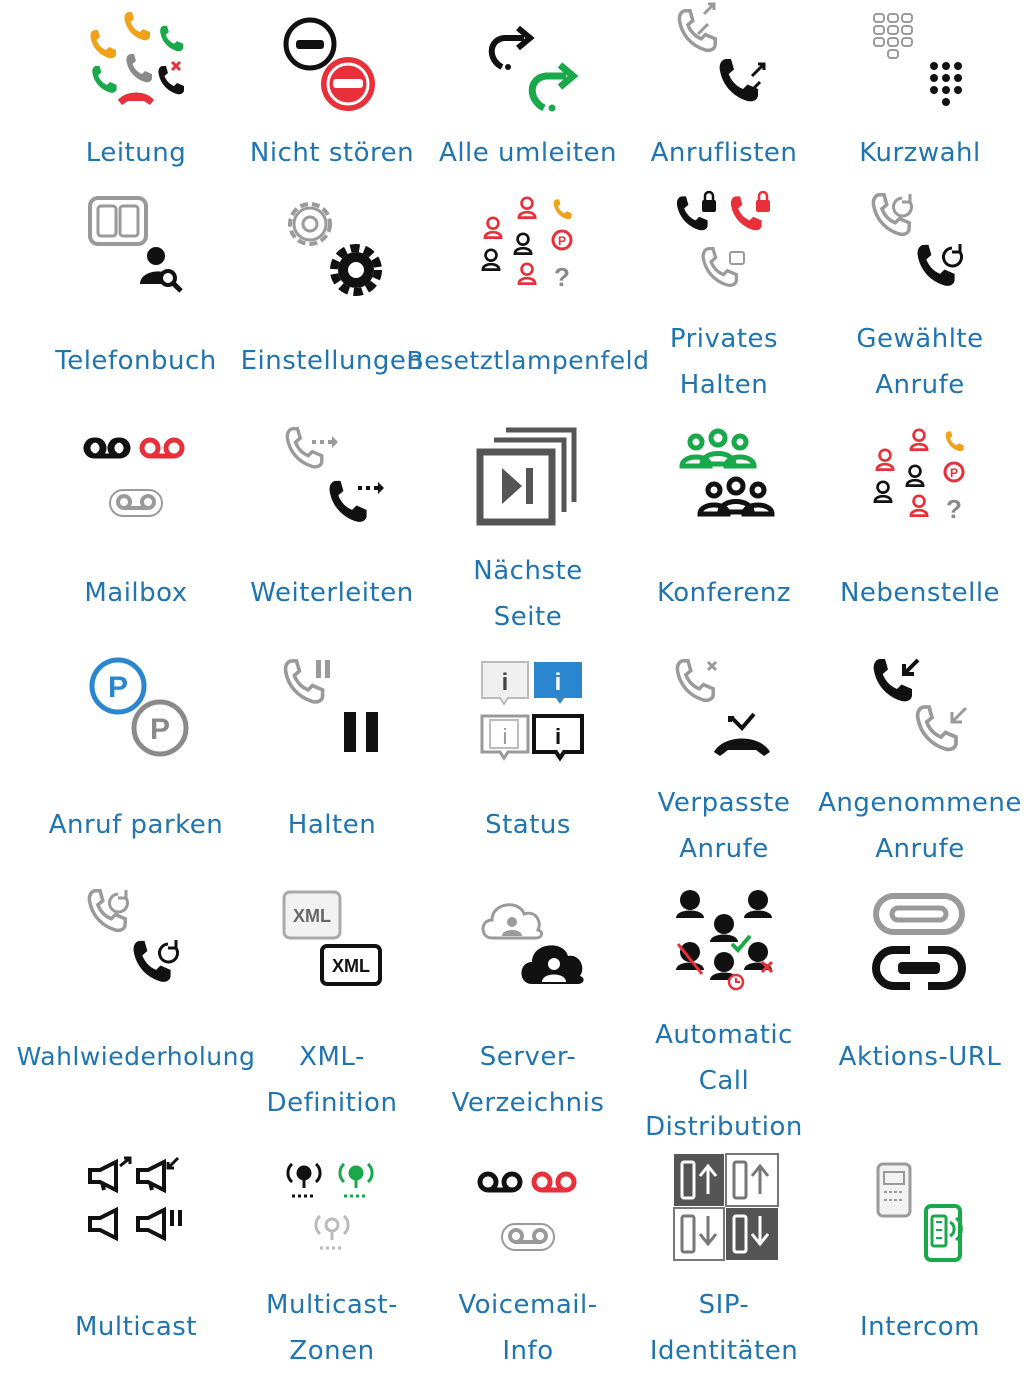 The height and width of the screenshot is (1374, 1036). What do you see at coordinates (528, 825) in the screenshot?
I see `label-line: Status` at bounding box center [528, 825].